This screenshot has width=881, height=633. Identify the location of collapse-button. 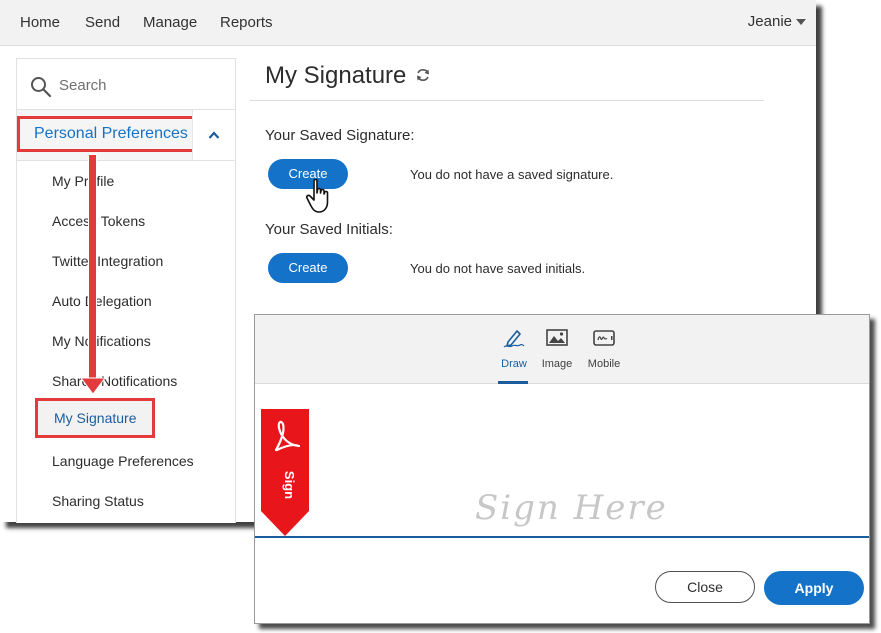
(213, 135).